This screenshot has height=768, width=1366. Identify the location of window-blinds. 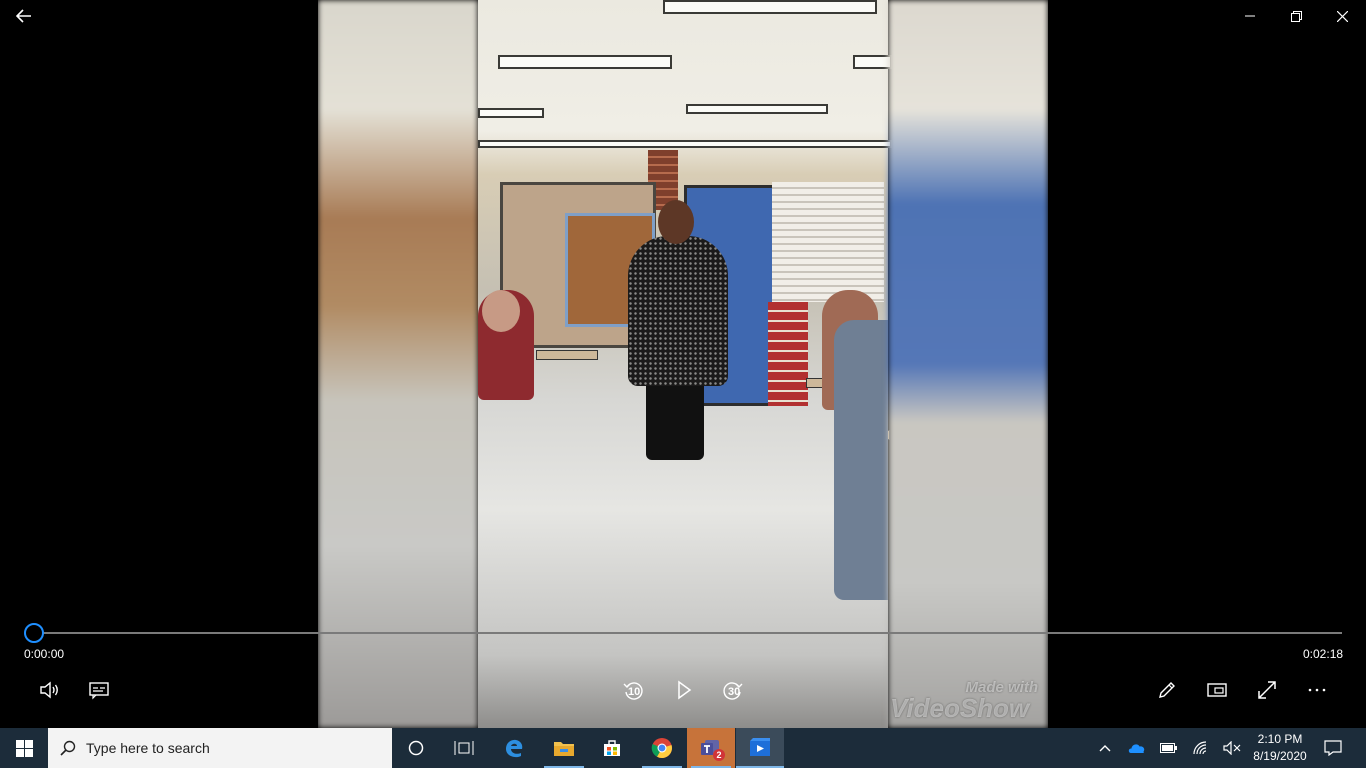
(828, 242).